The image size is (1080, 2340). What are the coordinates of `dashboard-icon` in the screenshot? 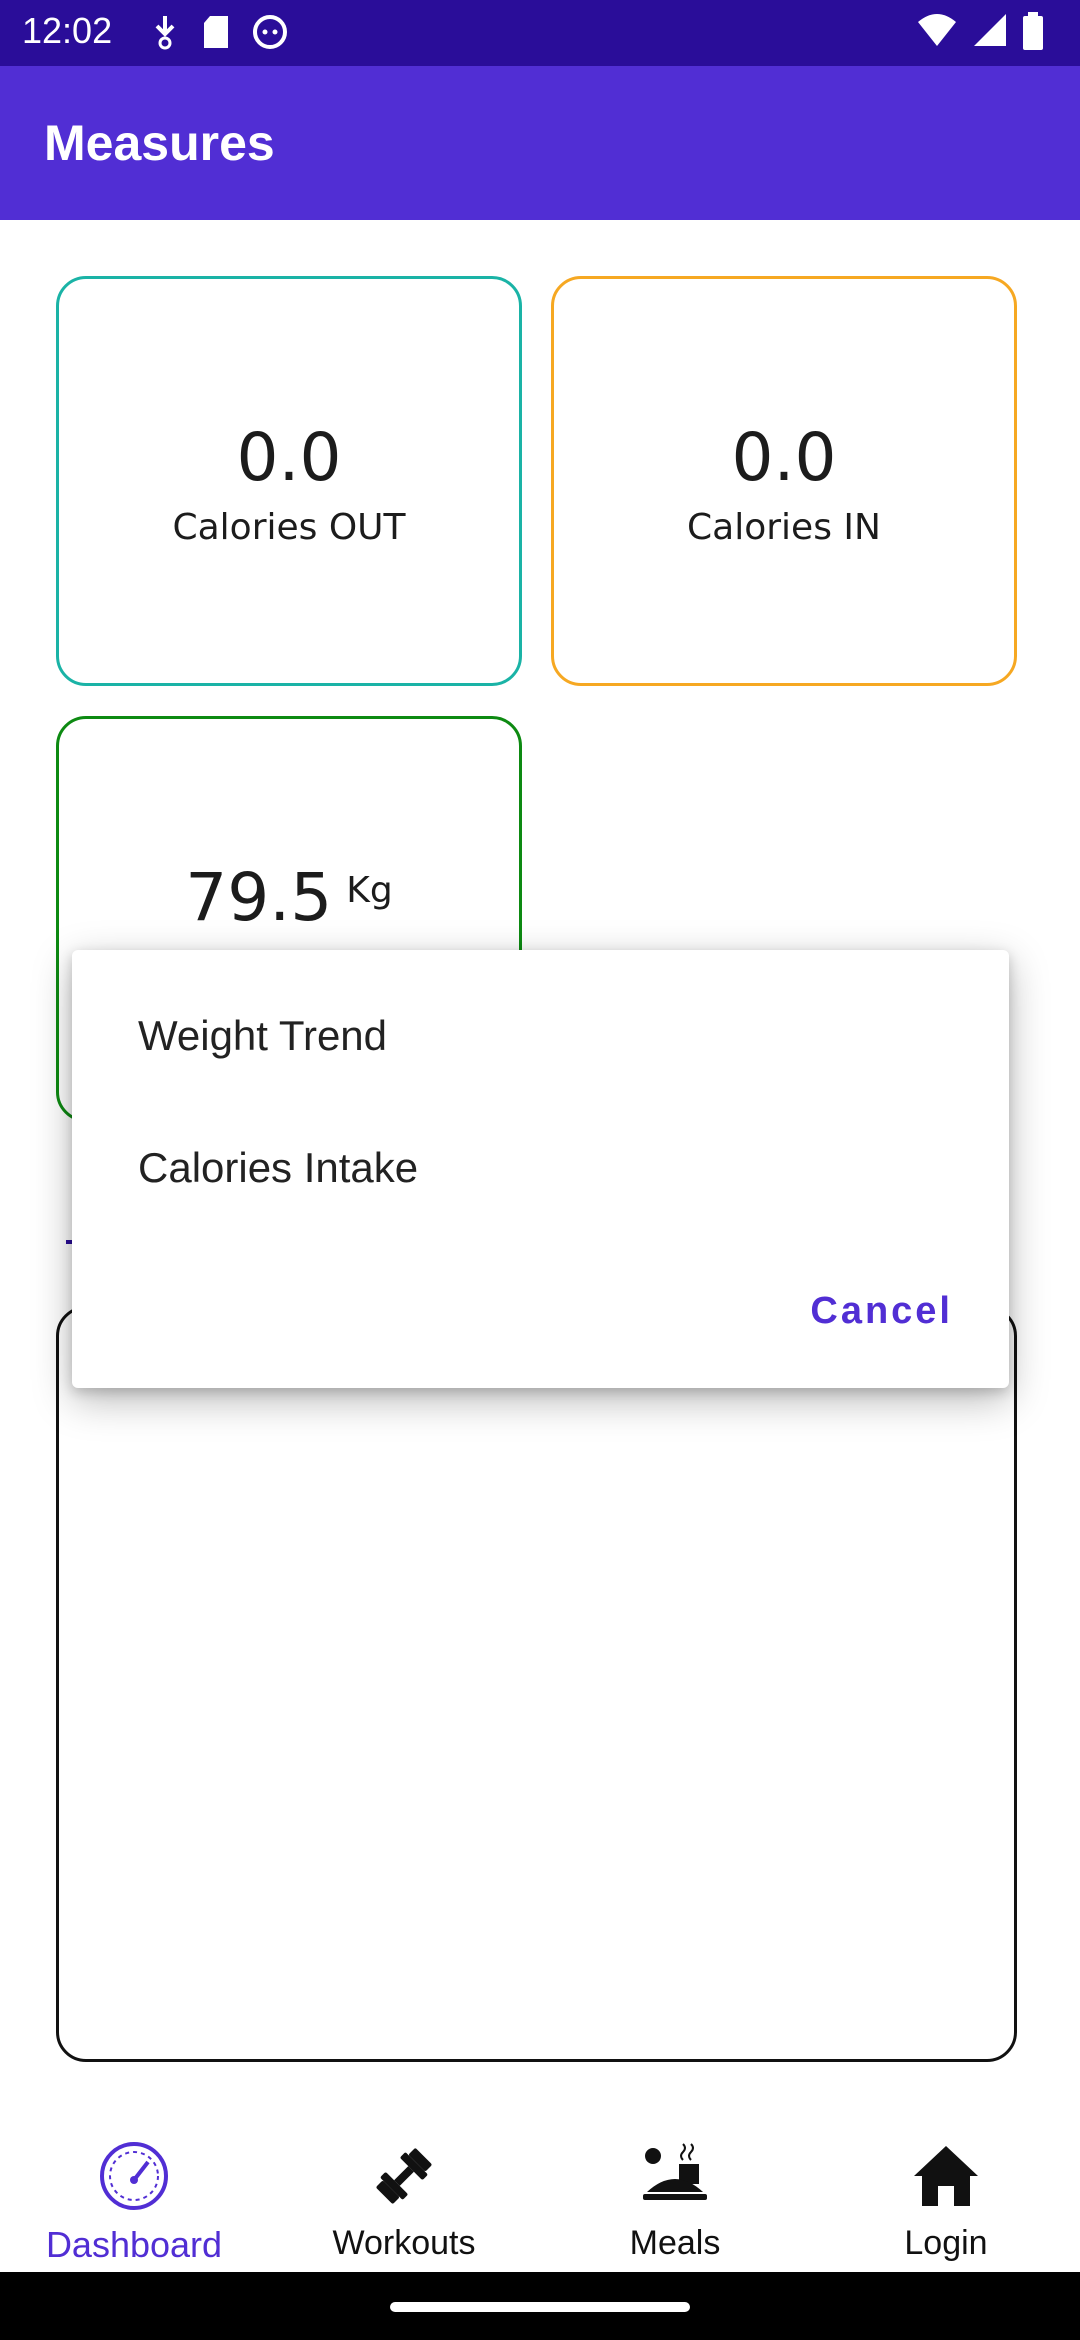 It's located at (134, 2176).